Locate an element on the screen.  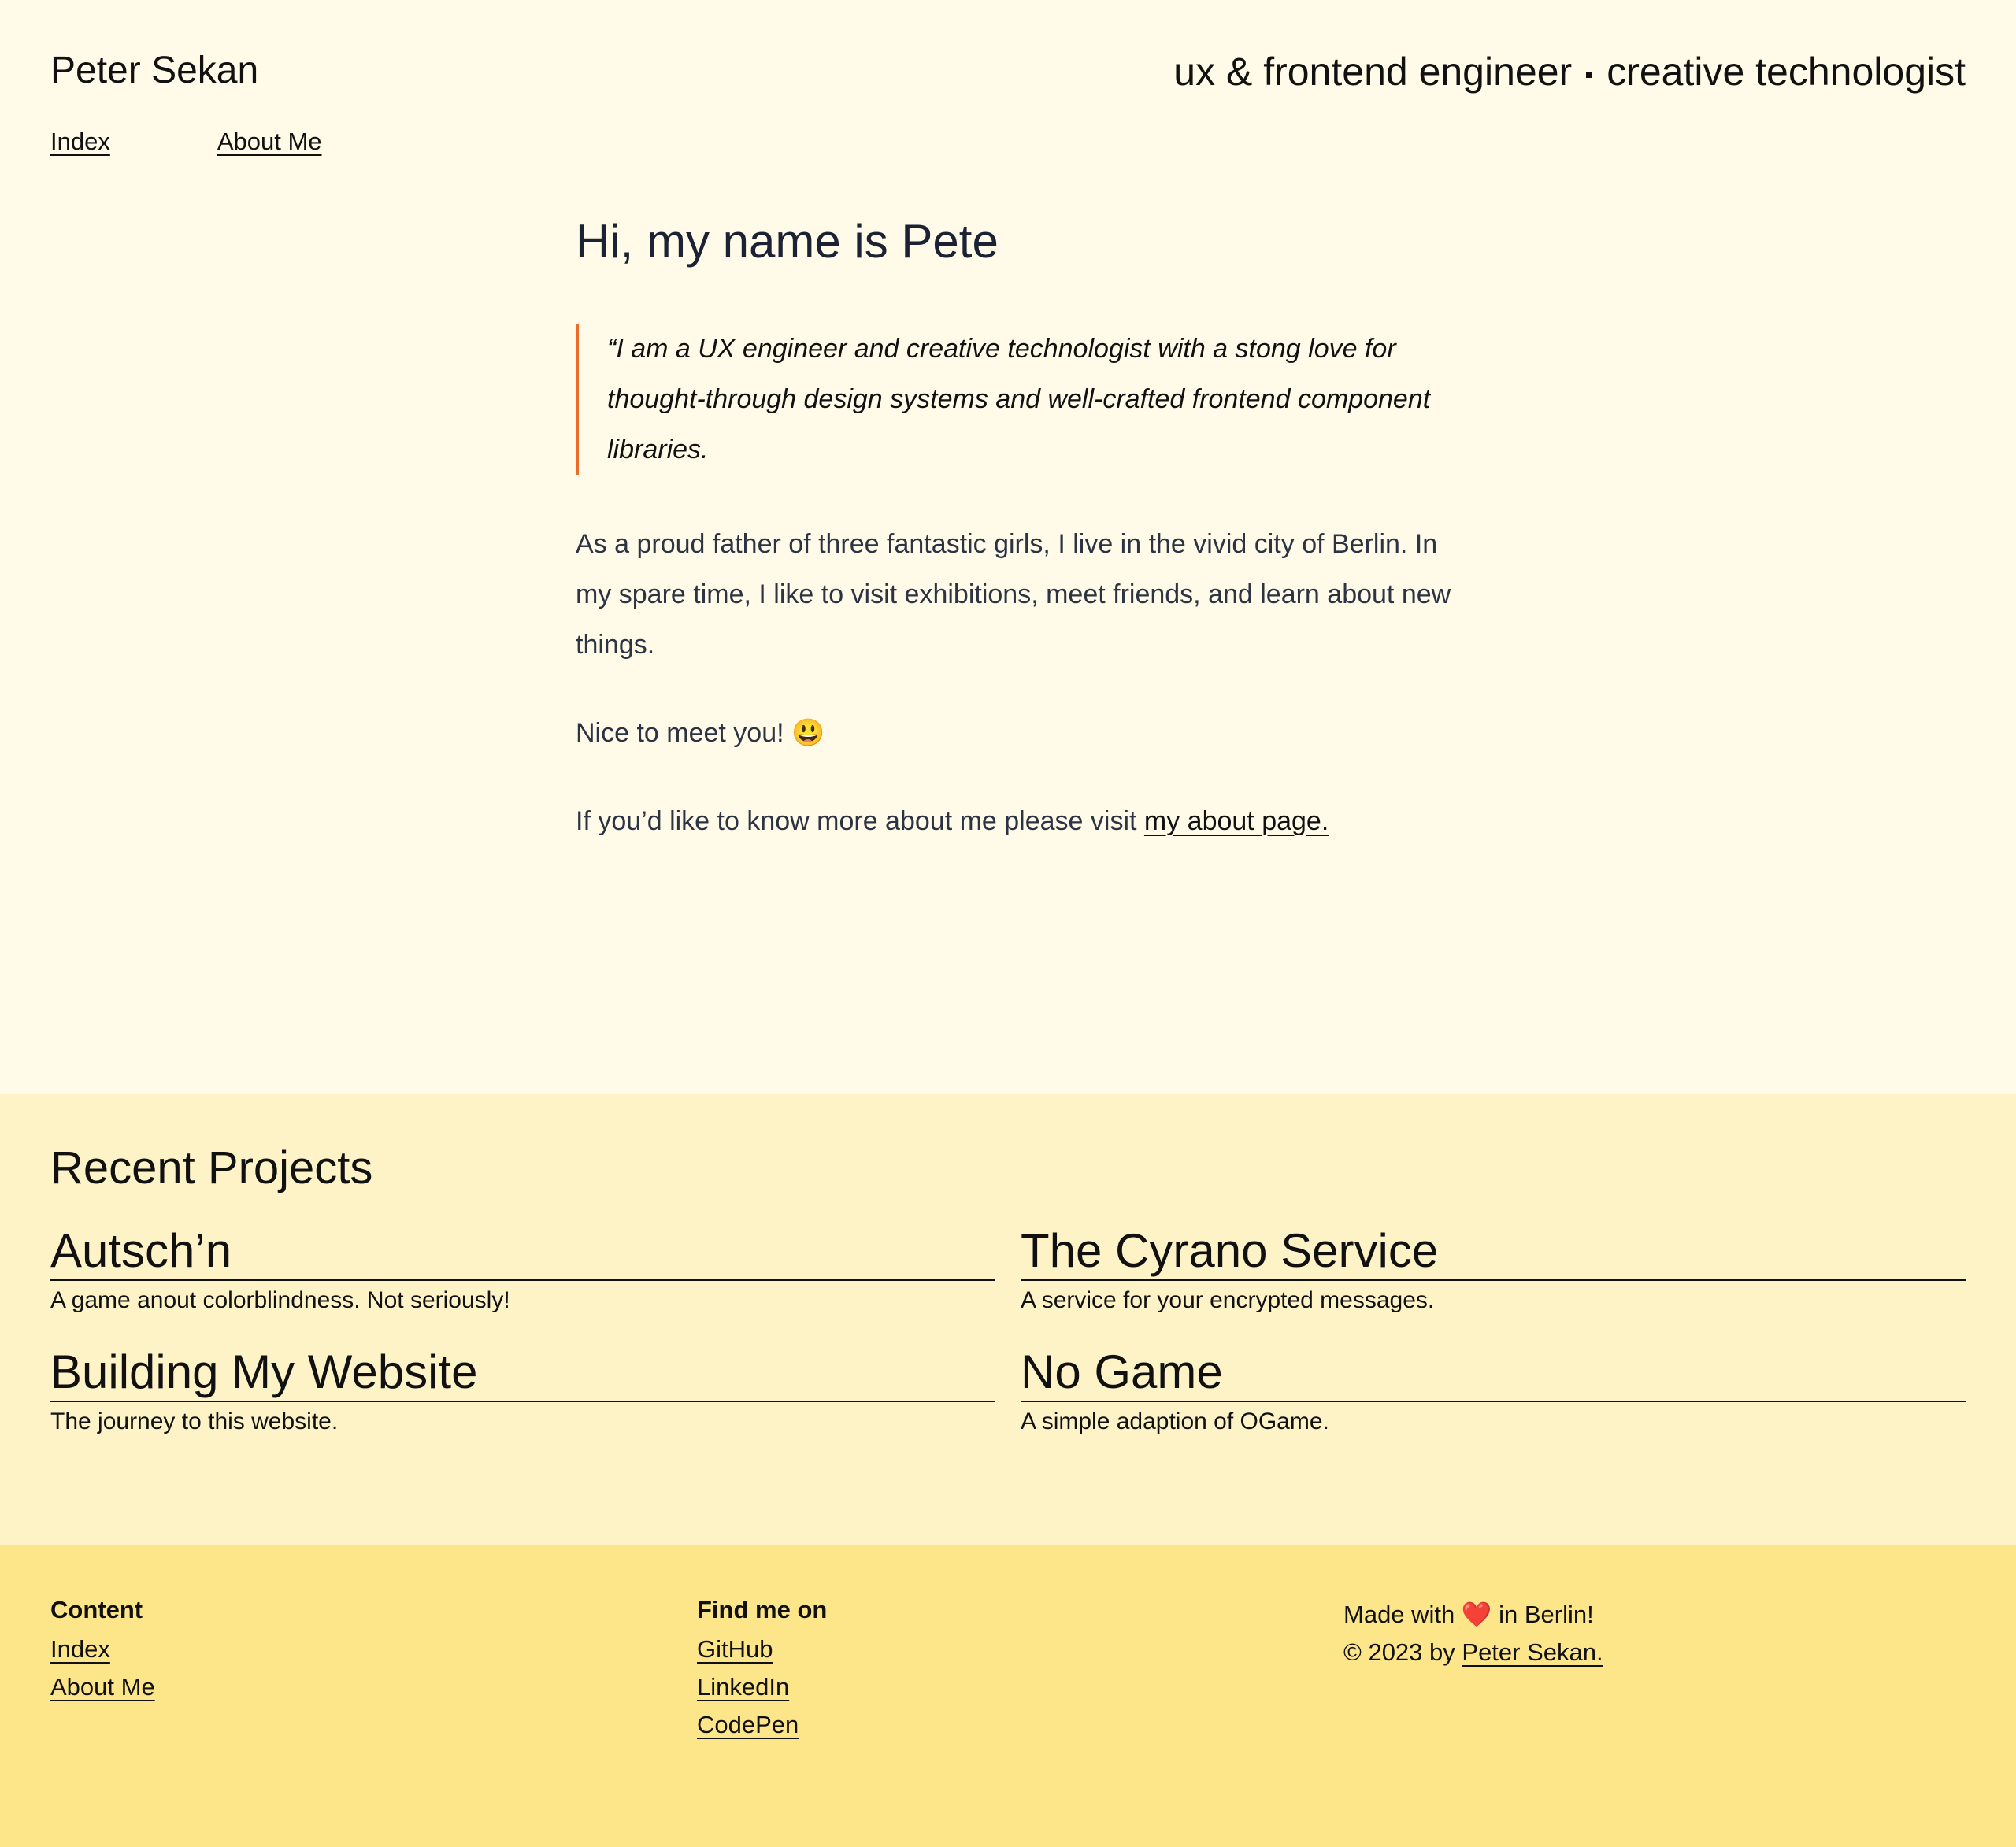
project-title: The Cyrano Service is located at coordinates (1493, 1252).